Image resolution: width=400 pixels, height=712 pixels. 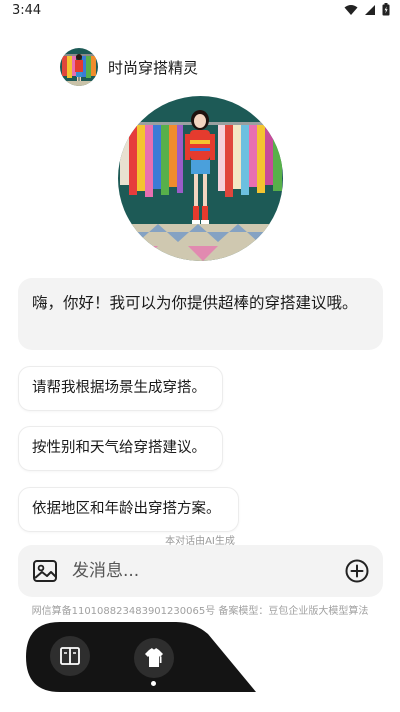 What do you see at coordinates (79, 67) in the screenshot?
I see `bot-avatar` at bounding box center [79, 67].